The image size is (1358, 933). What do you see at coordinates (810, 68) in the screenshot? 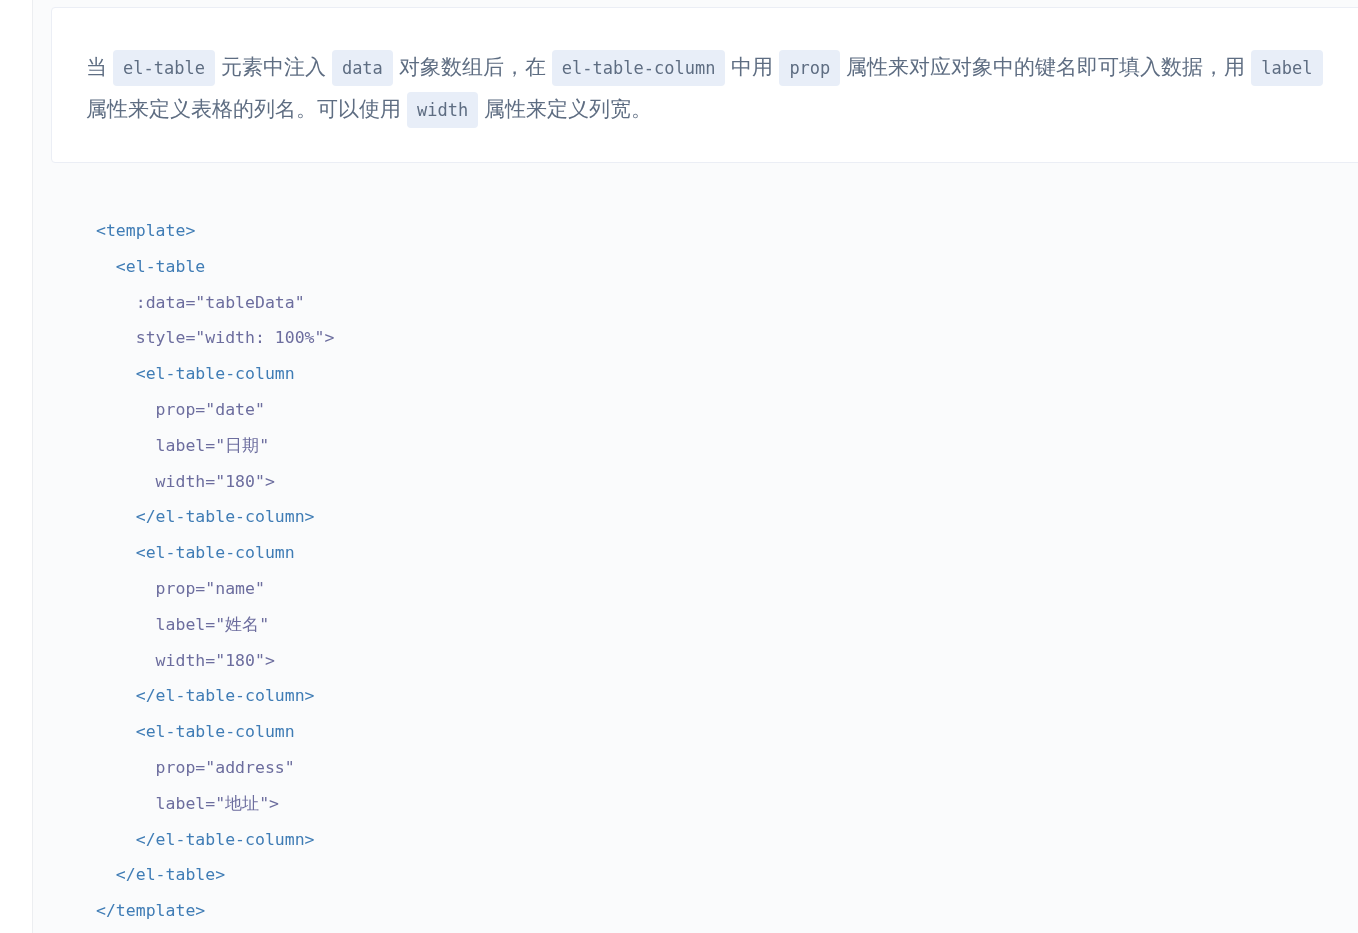
I see `inline-code: prop` at bounding box center [810, 68].